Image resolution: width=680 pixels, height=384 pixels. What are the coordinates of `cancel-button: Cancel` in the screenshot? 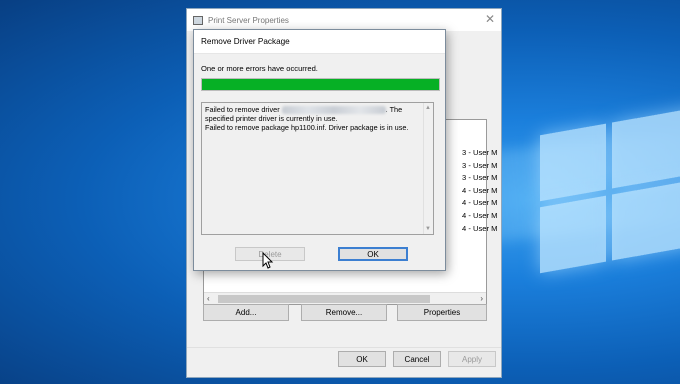 It's located at (417, 359).